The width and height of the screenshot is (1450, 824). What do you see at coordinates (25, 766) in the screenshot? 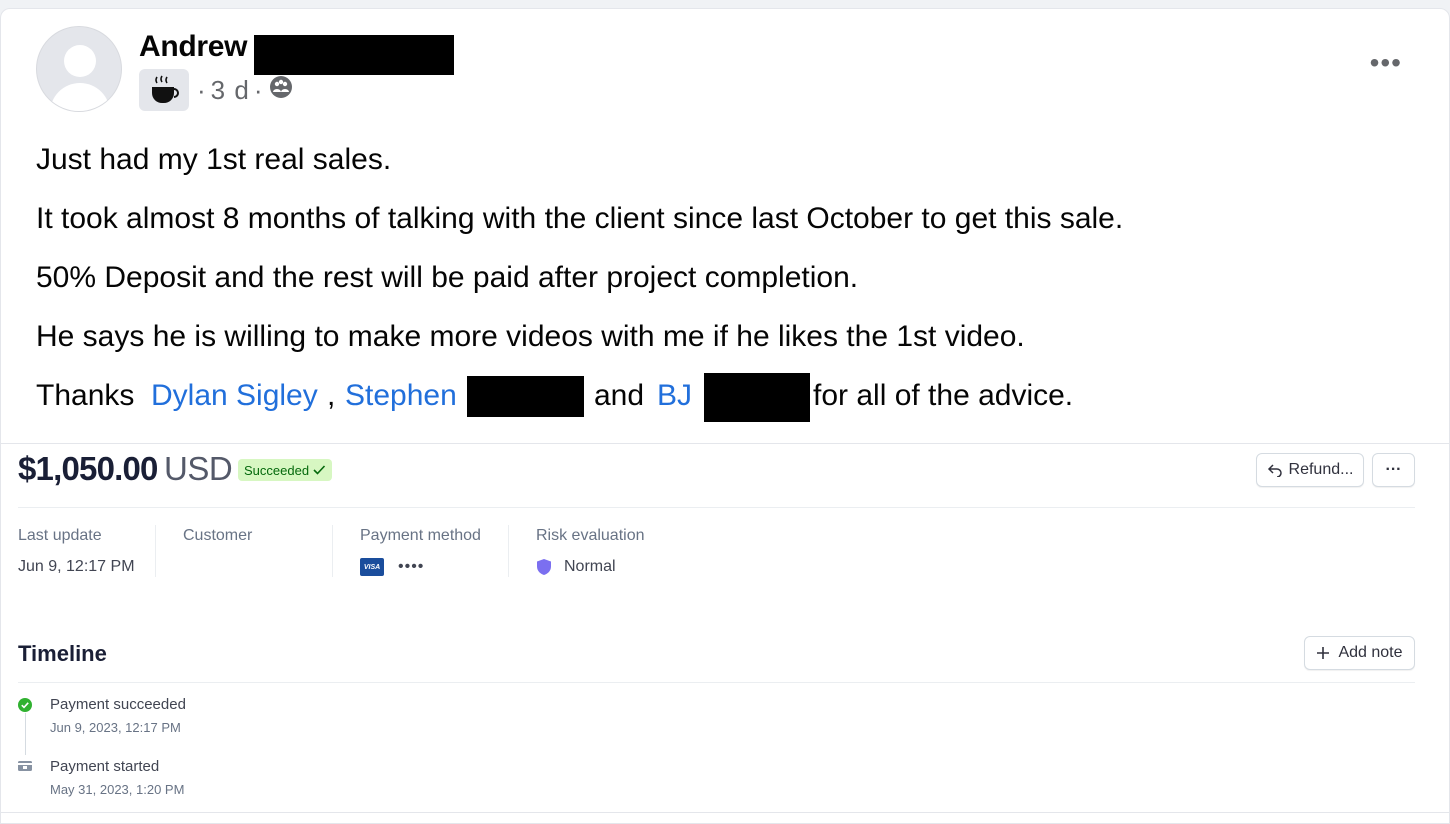
I see `payment-card-icon` at bounding box center [25, 766].